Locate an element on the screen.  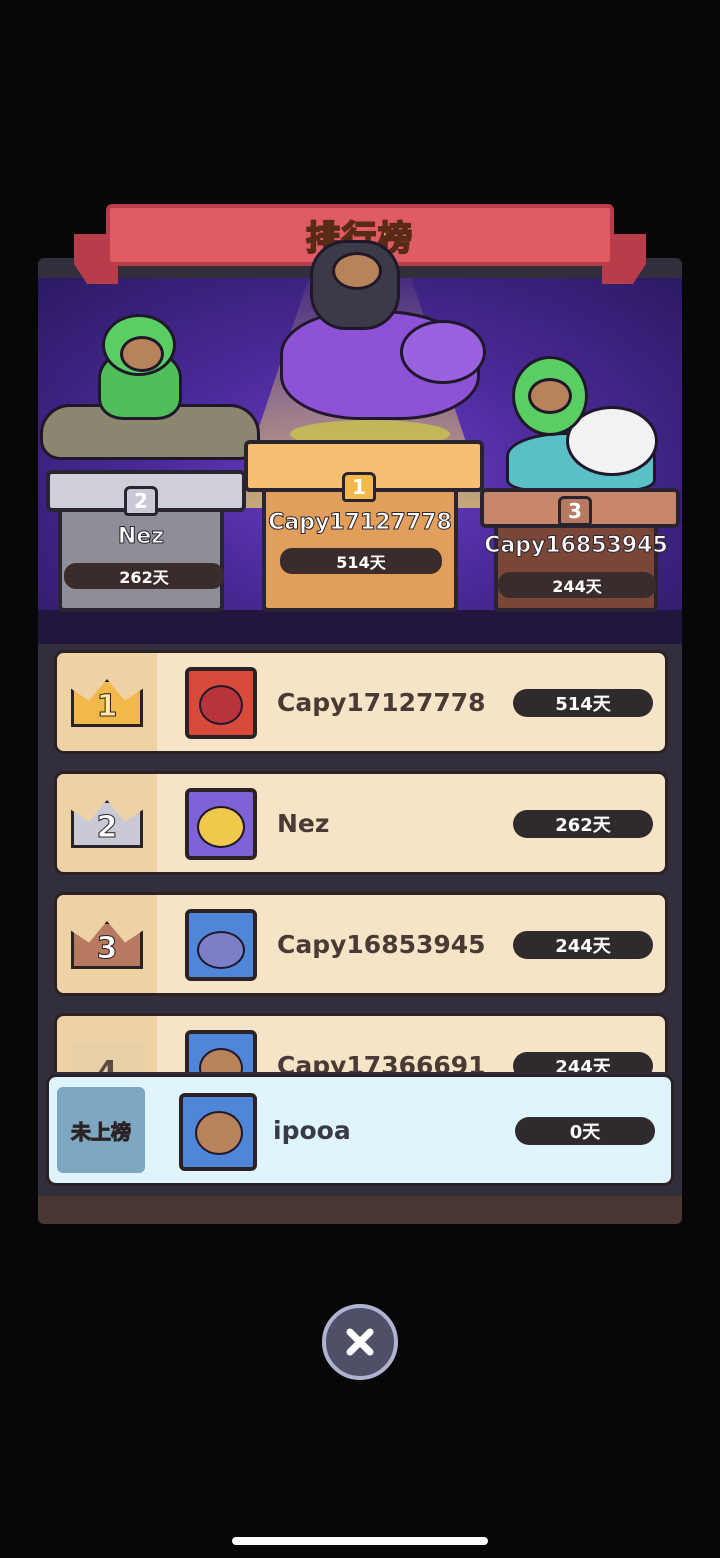
list-item: 3 Capy16853945 244天 is located at coordinates (361, 944).